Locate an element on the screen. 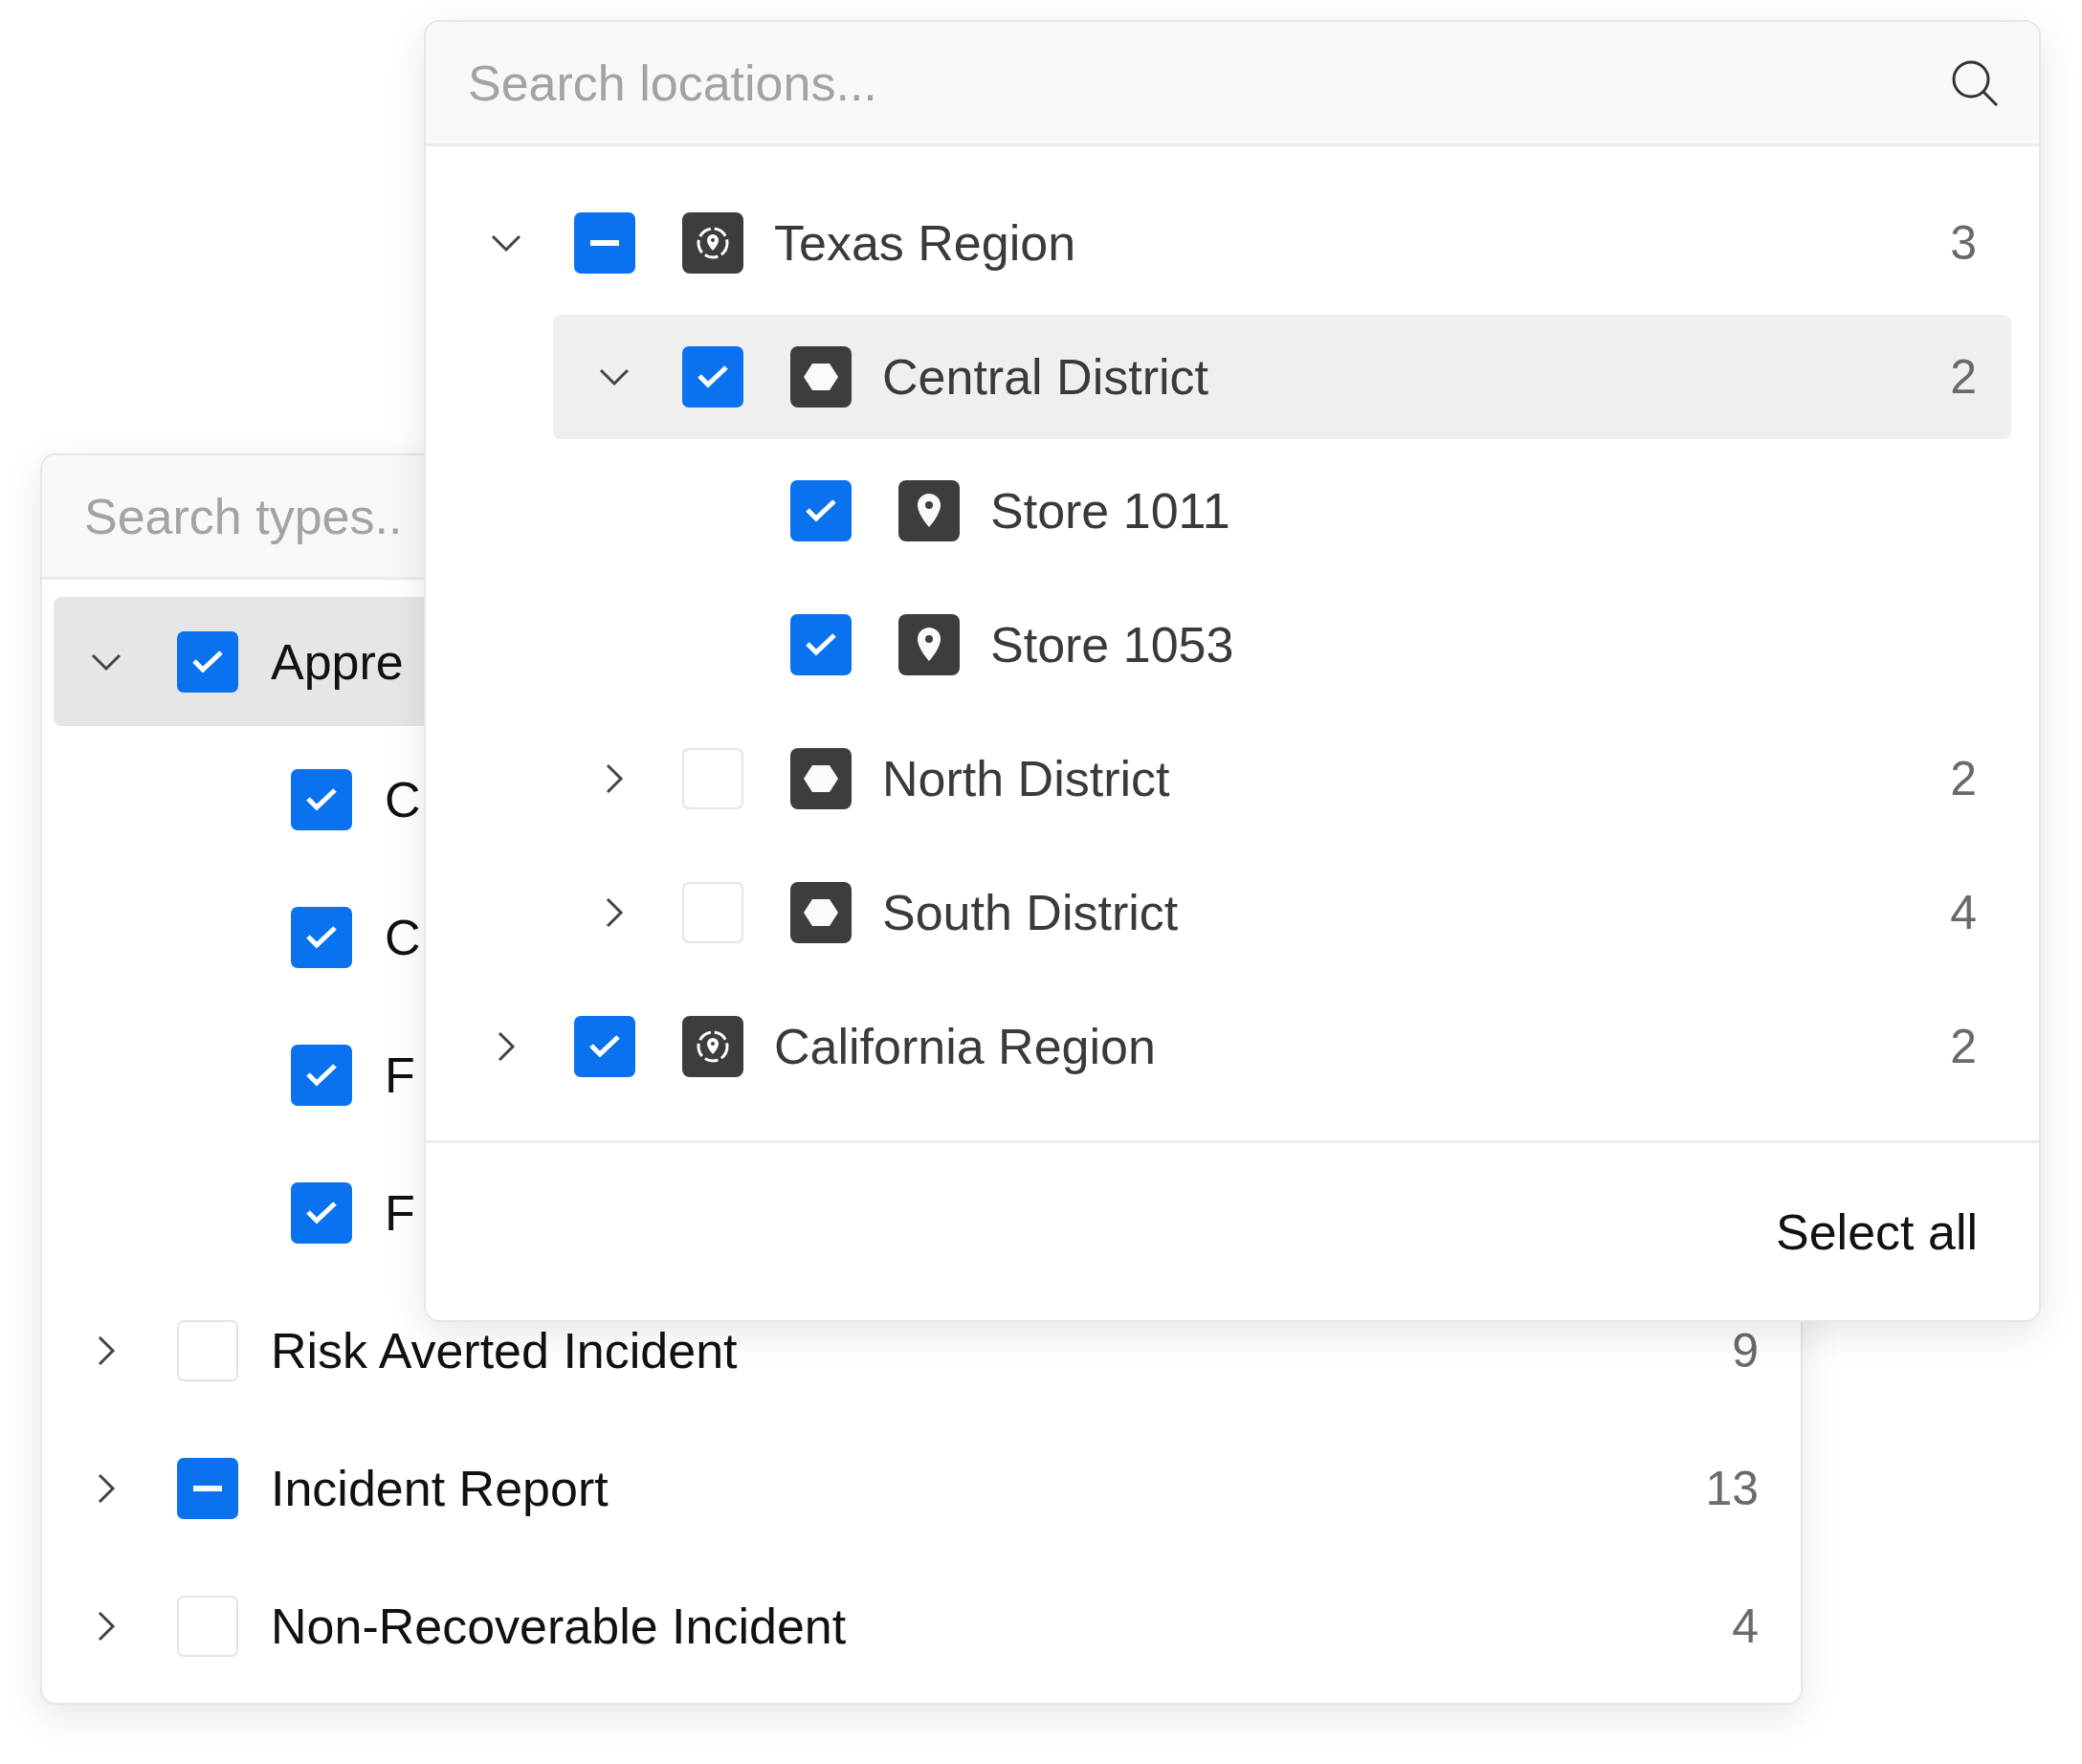 The width and height of the screenshot is (2082, 1764). item-label: Incident Report is located at coordinates (440, 1488).